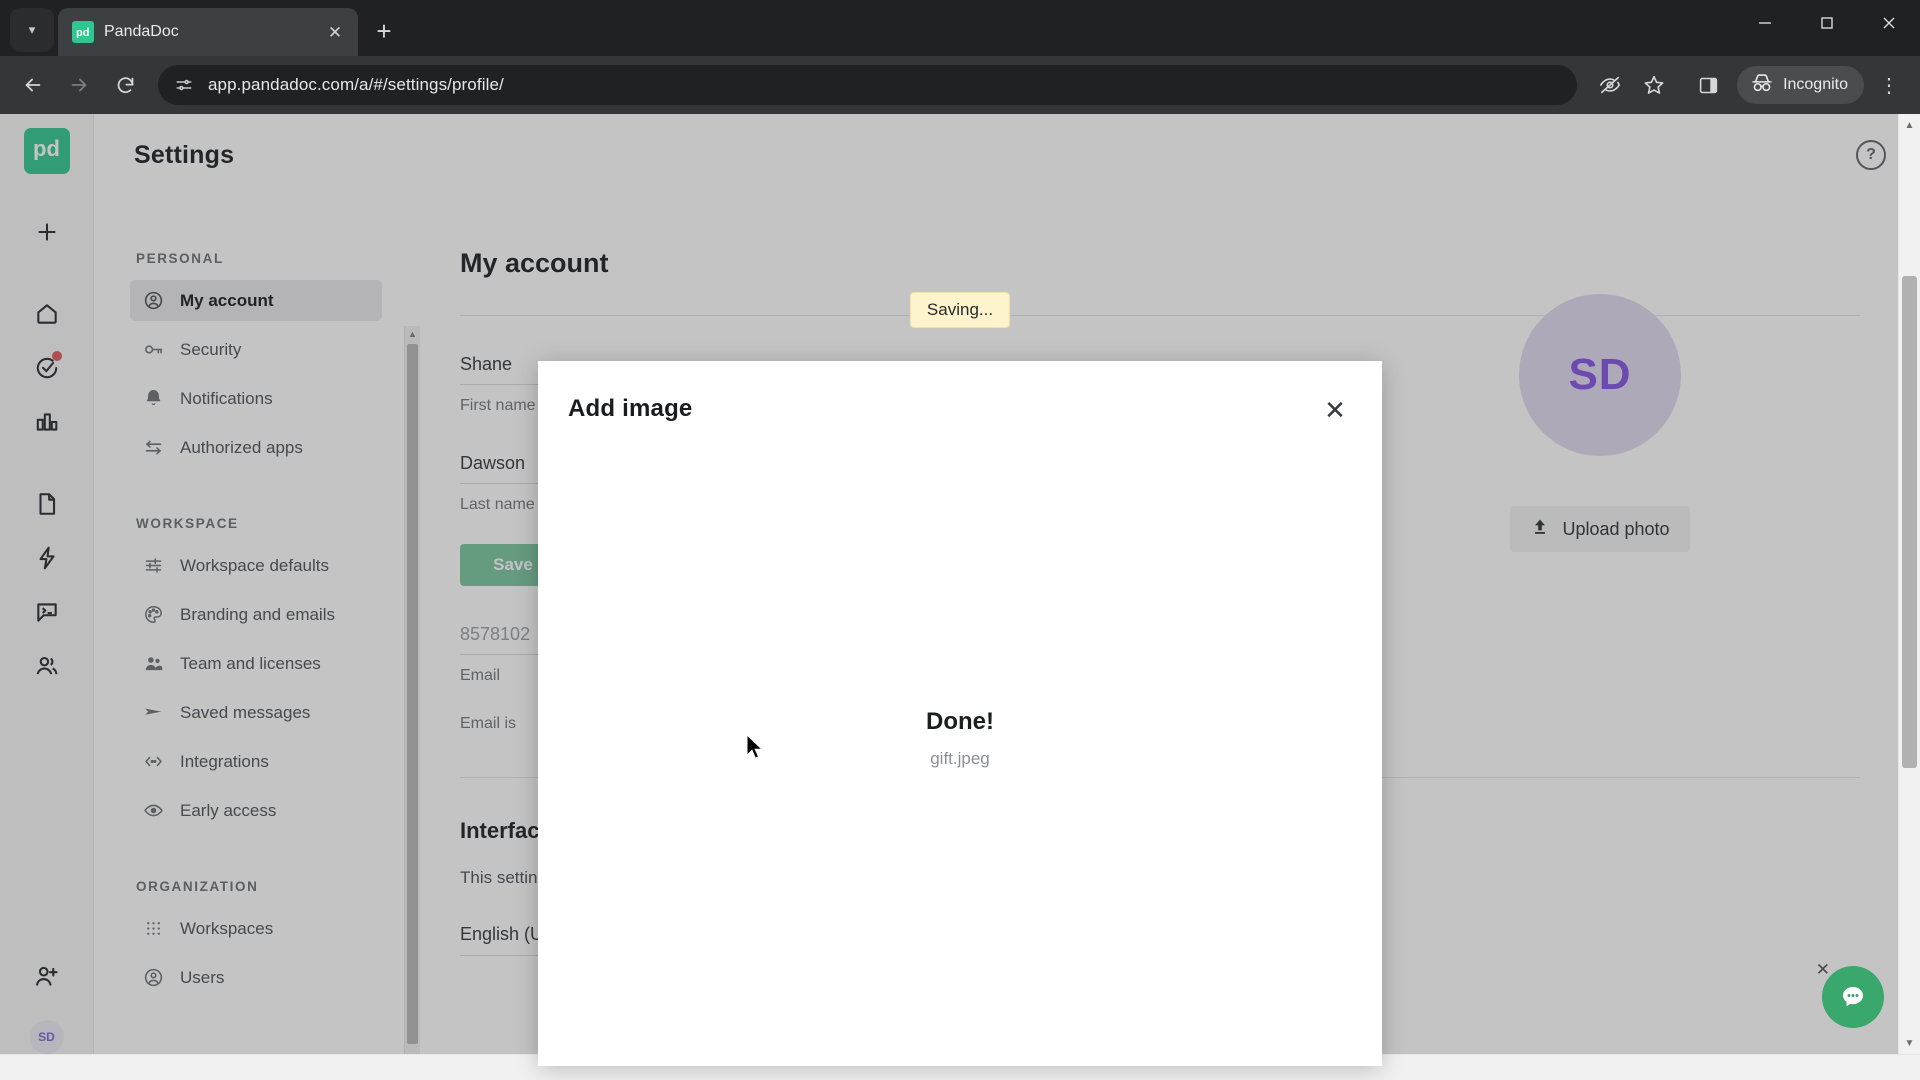  I want to click on rail-item-quick-actions, so click(47, 558).